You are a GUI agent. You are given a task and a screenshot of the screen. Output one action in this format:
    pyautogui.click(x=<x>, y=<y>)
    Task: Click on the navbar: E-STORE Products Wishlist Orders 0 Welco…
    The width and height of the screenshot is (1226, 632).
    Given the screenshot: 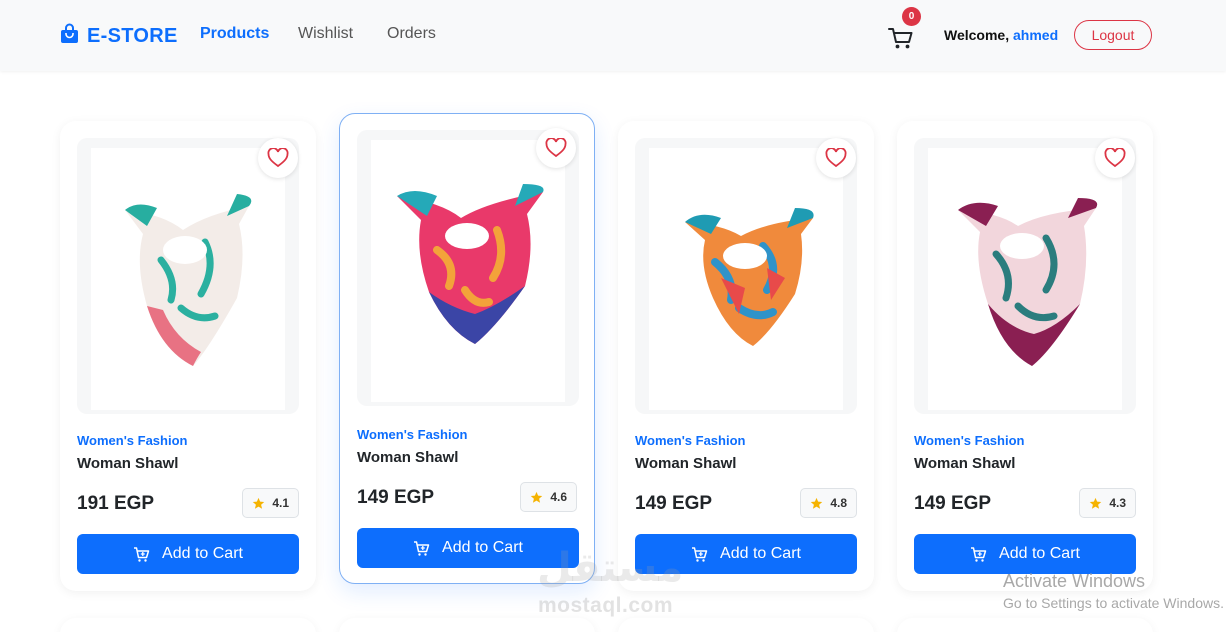 What is the action you would take?
    pyautogui.click(x=613, y=35)
    